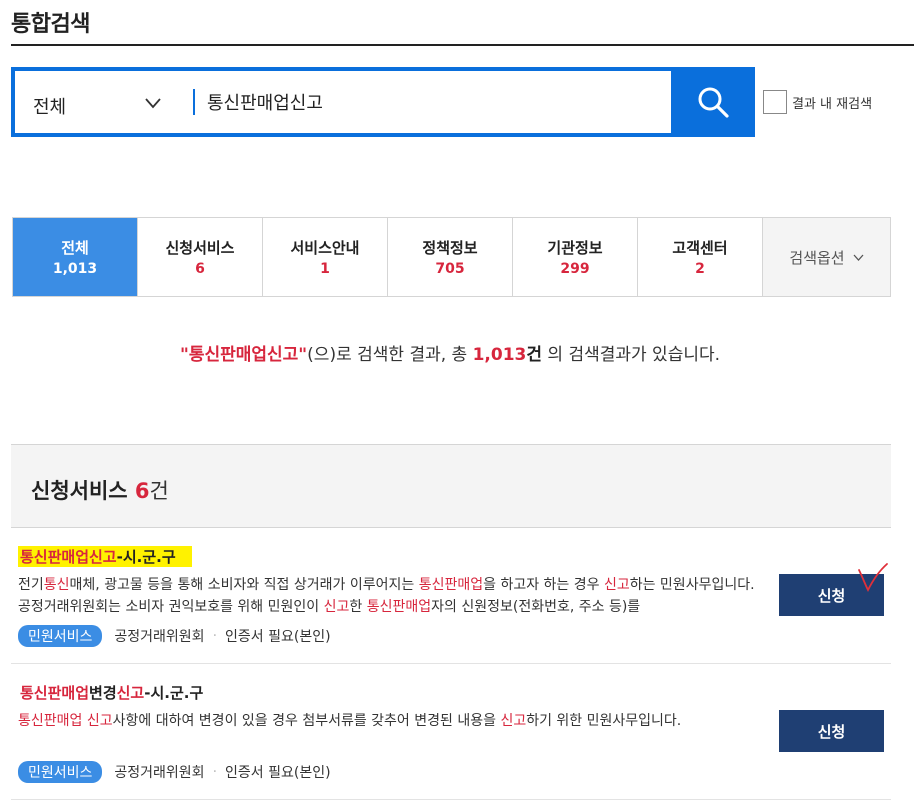 Image resolution: width=914 pixels, height=810 pixels. What do you see at coordinates (65, 721) in the screenshot?
I see `desc-highlight: 통신판매업 신고` at bounding box center [65, 721].